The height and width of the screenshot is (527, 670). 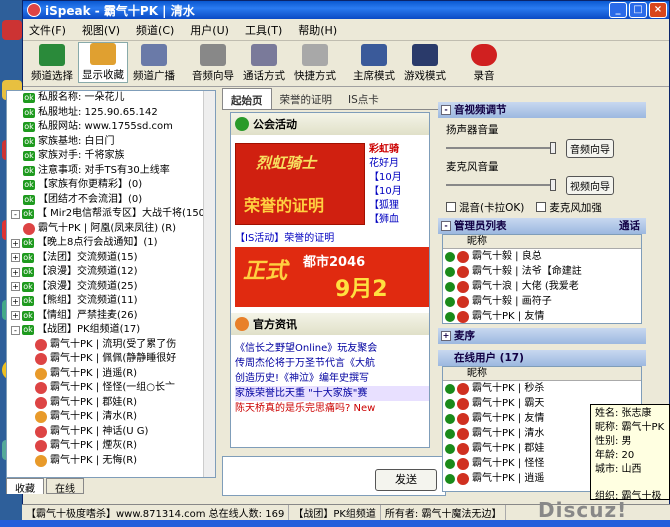 I want to click on channel-row: - ok 【战团】PK组频道(17), so click(x=111, y=330).